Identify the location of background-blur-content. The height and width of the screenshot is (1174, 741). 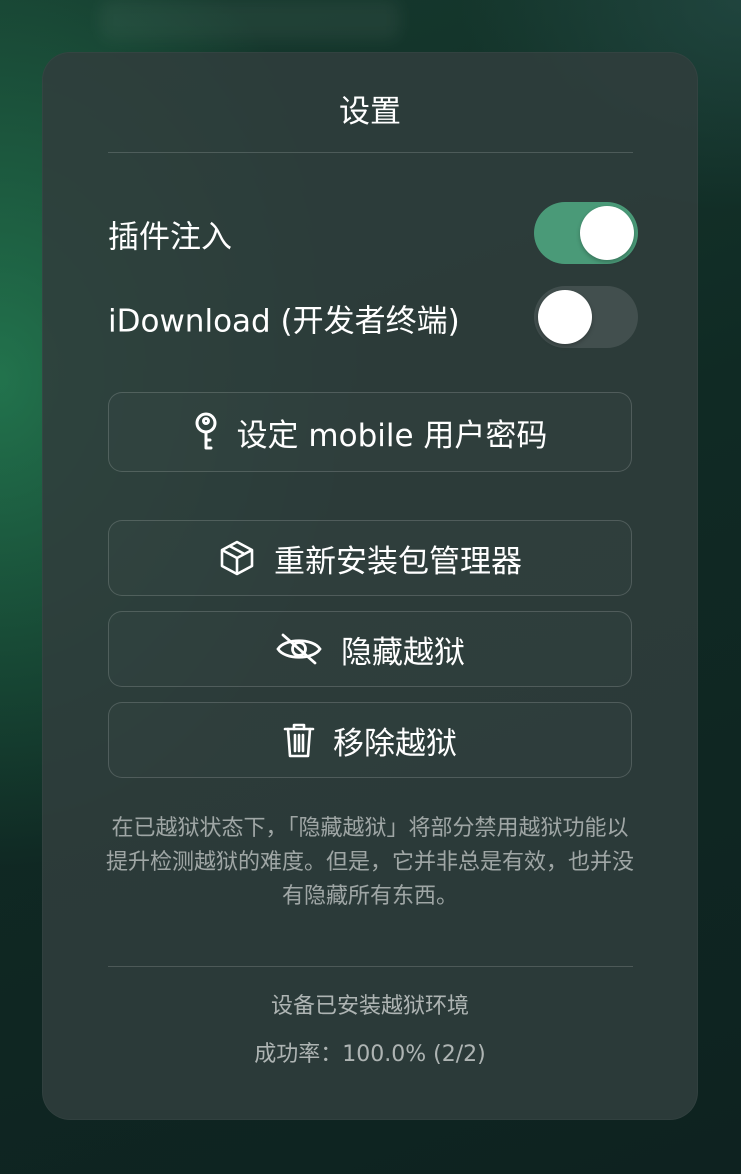
(250, 20).